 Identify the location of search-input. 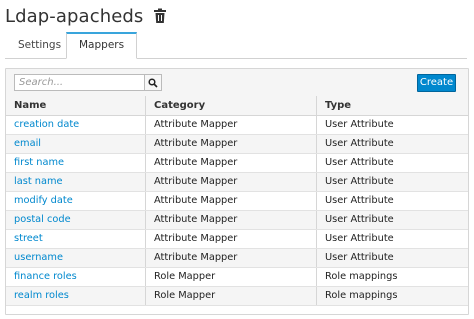
(79, 82).